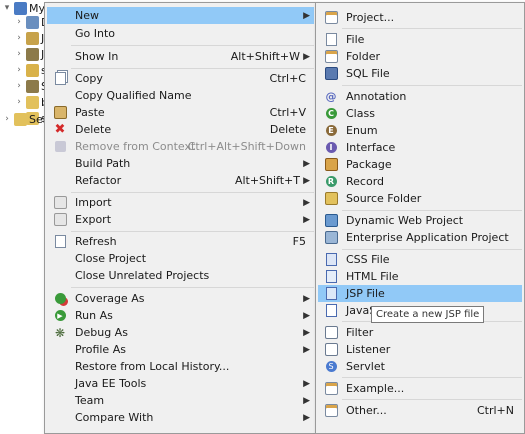  What do you see at coordinates (331, 114) in the screenshot?
I see `class-icon: C` at bounding box center [331, 114].